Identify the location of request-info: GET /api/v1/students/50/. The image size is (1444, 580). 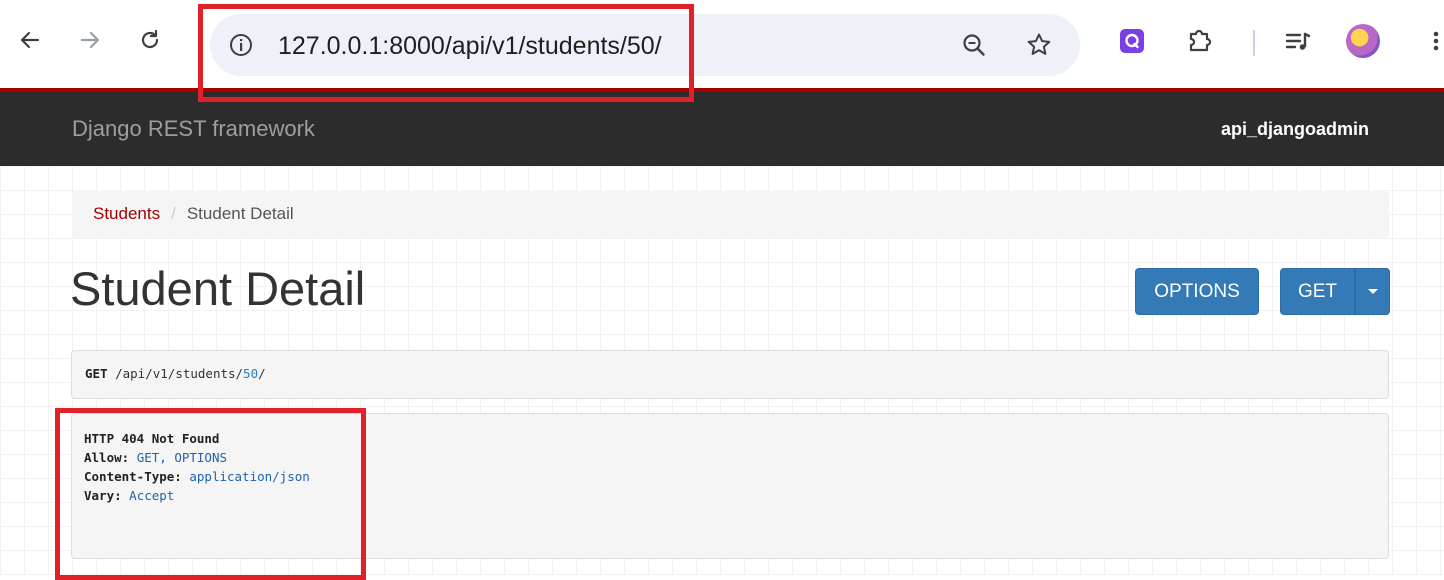
(730, 374).